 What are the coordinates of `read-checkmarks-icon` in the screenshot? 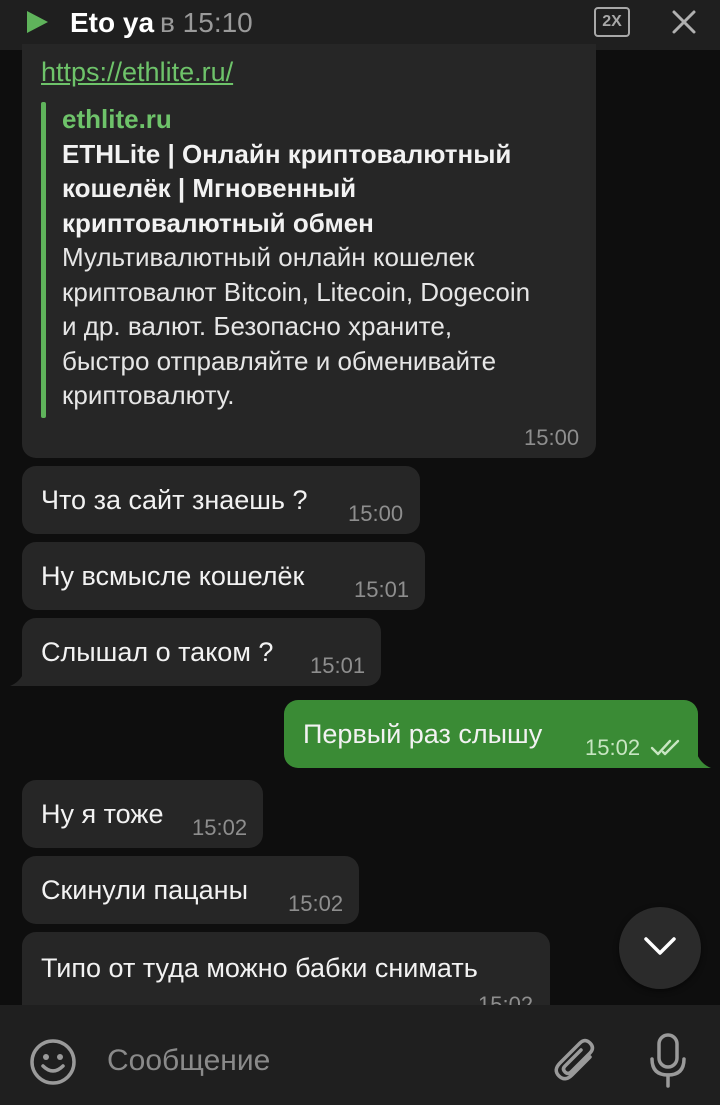 It's located at (665, 747).